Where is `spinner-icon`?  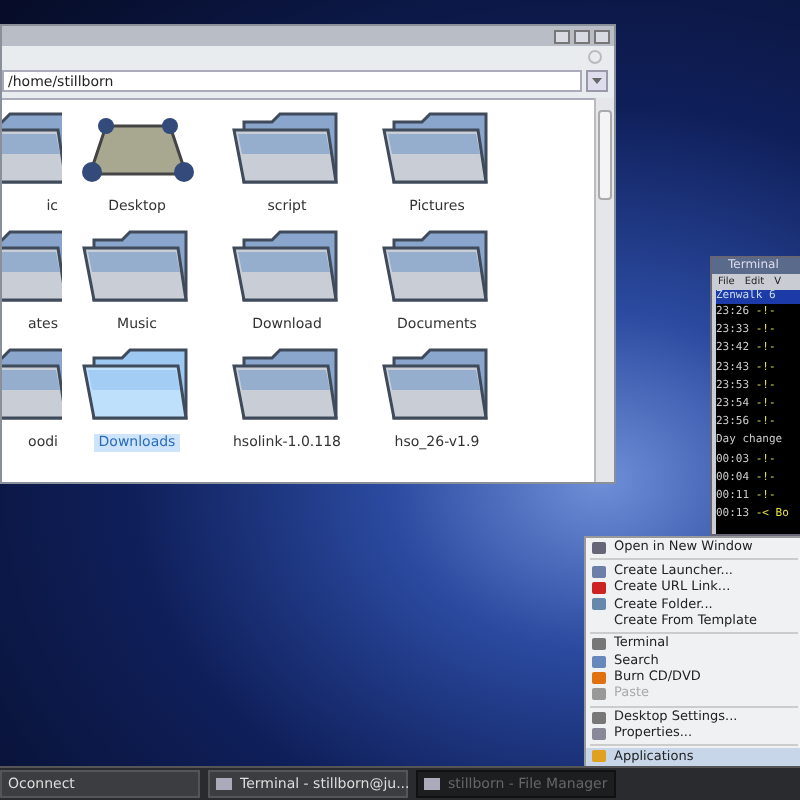 spinner-icon is located at coordinates (595, 57).